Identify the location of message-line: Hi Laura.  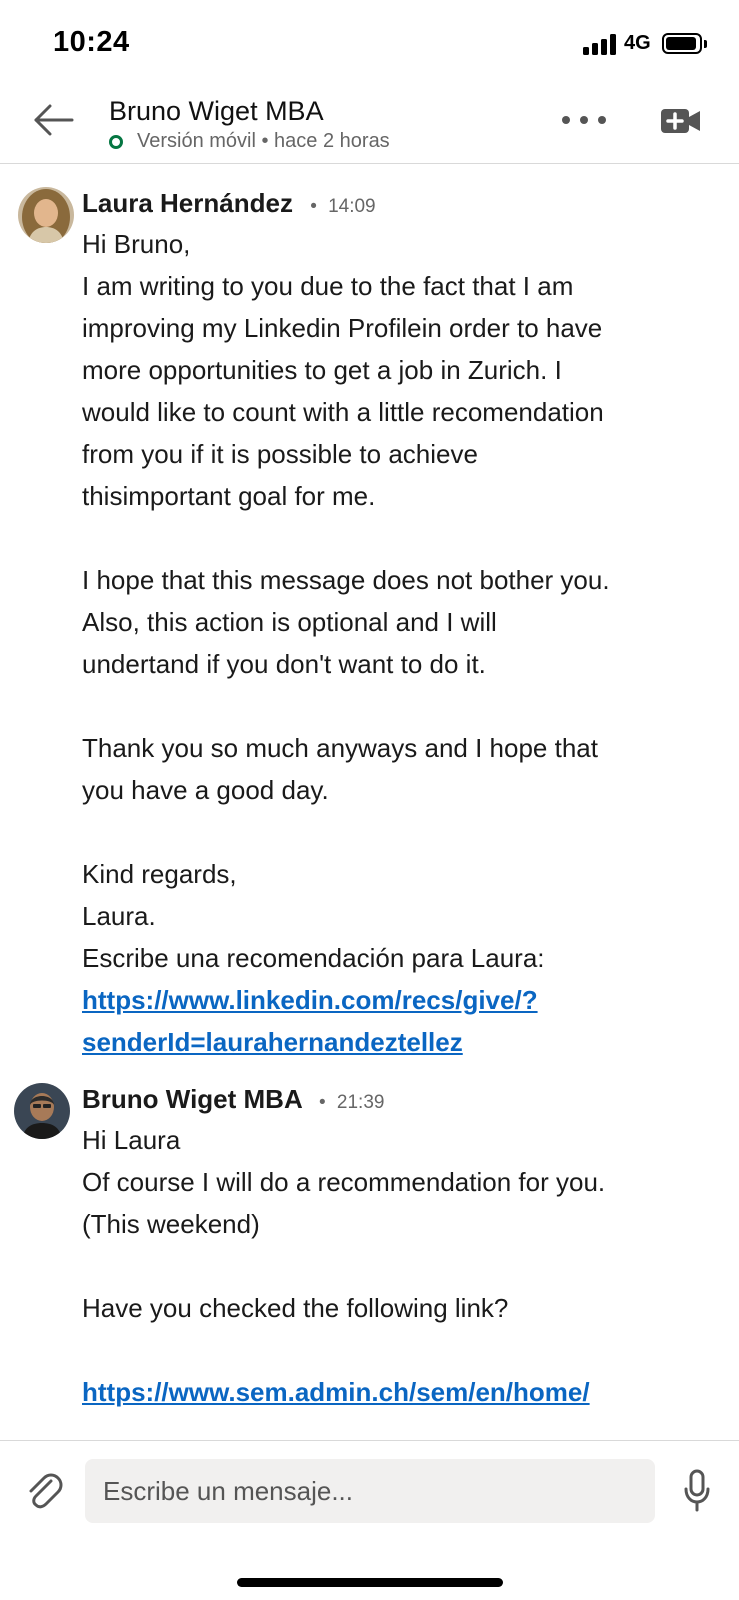
(131, 1140).